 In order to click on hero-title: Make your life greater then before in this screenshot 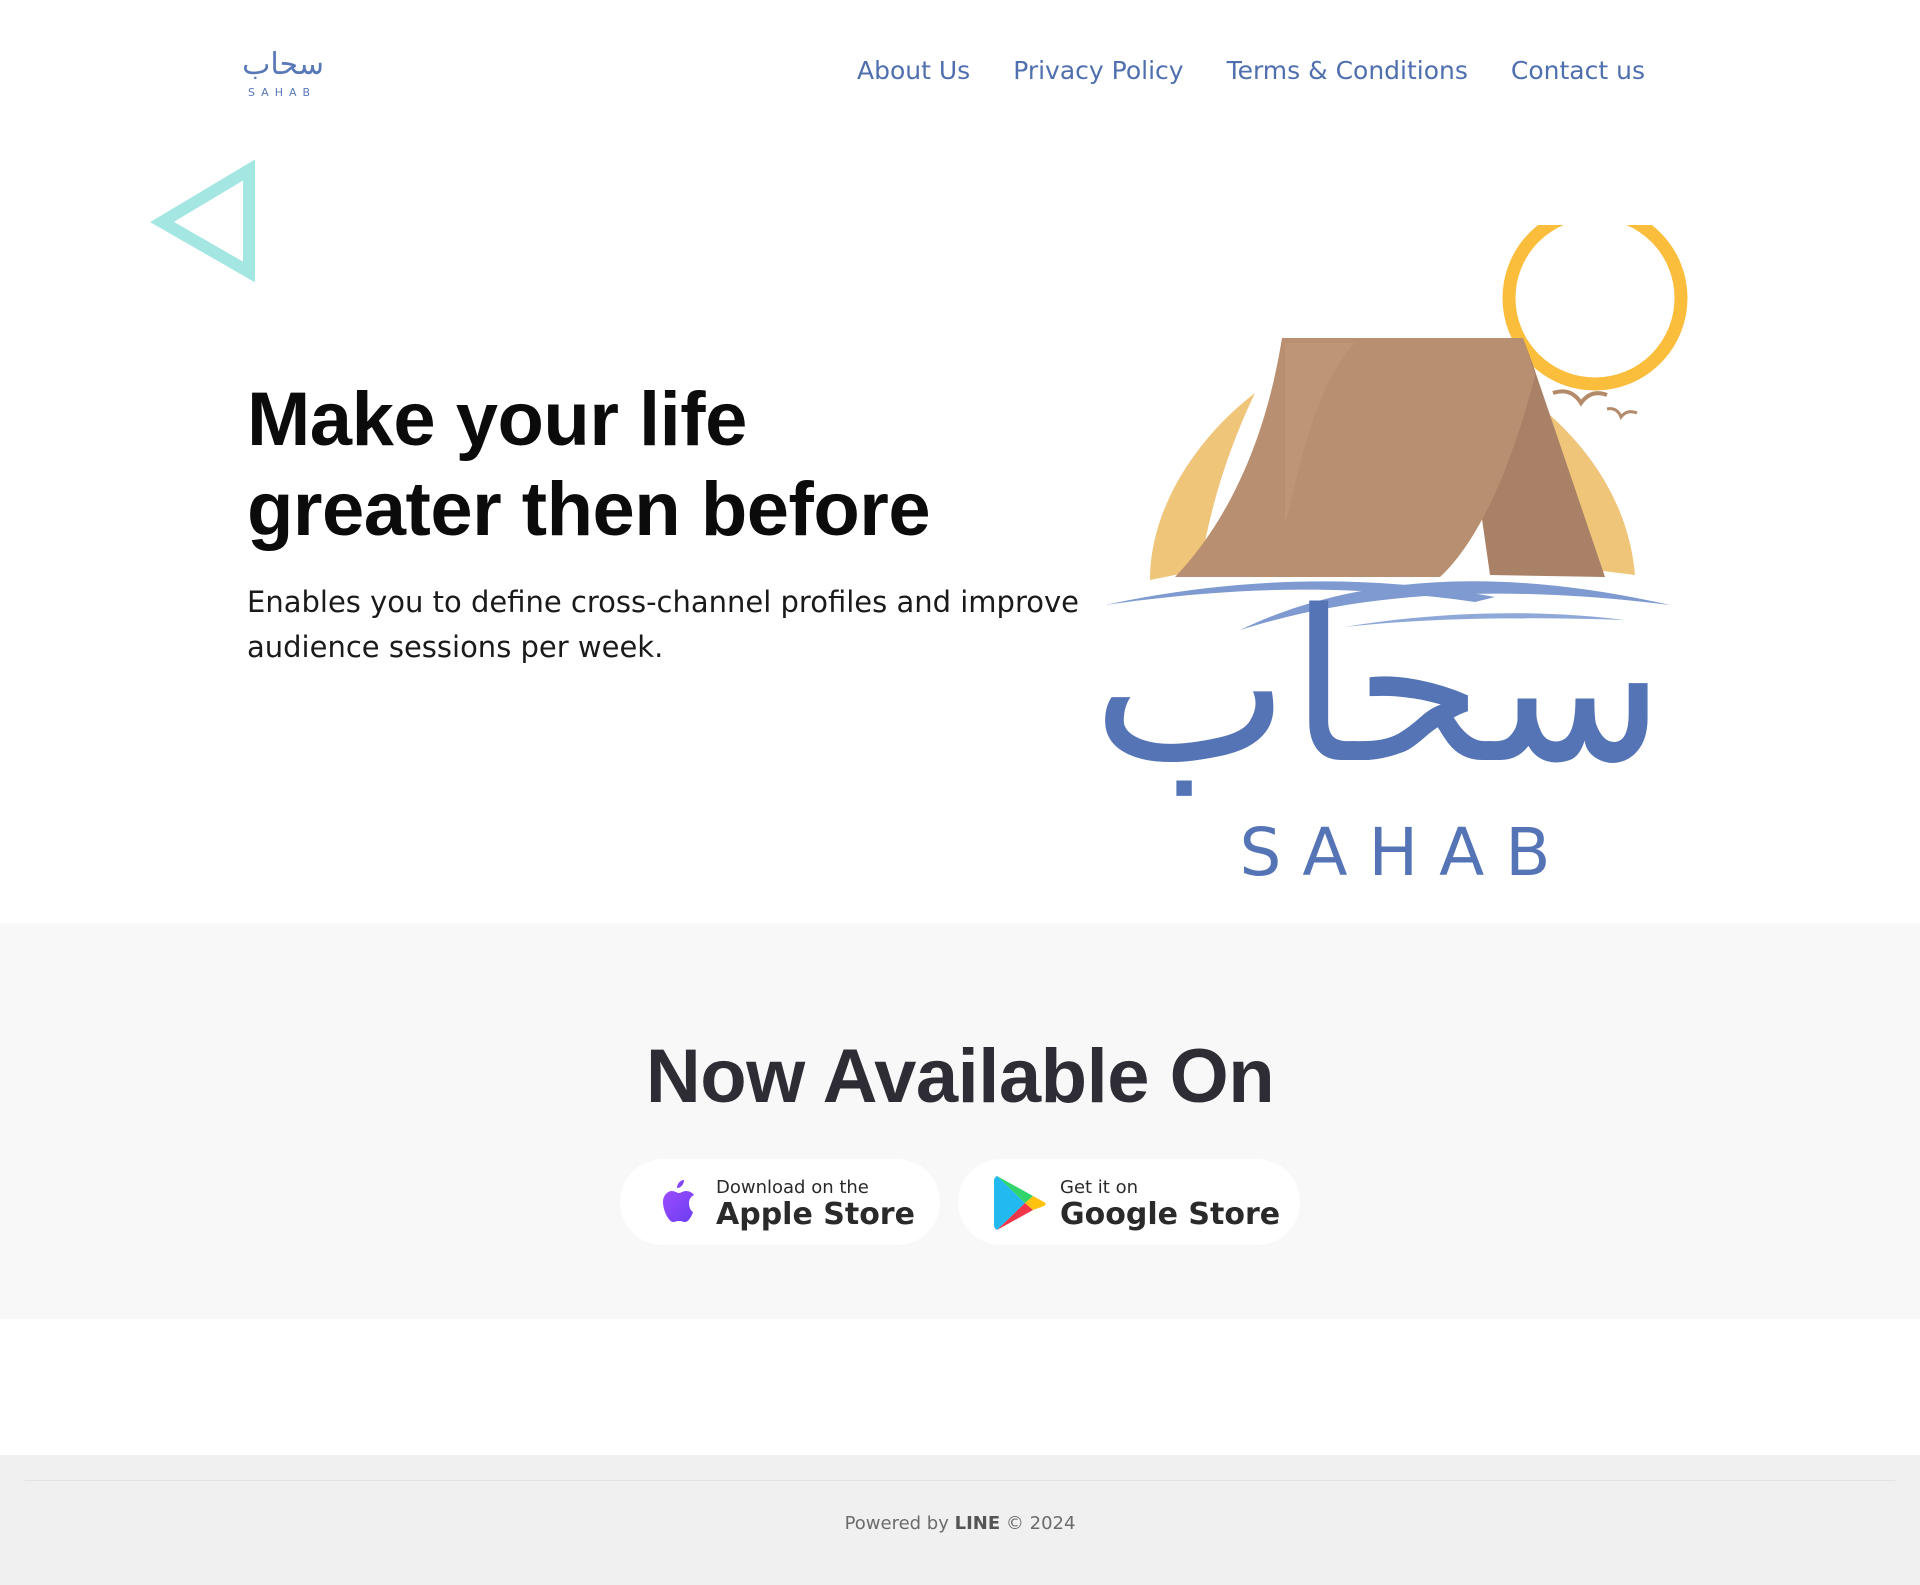, I will do `click(677, 465)`.